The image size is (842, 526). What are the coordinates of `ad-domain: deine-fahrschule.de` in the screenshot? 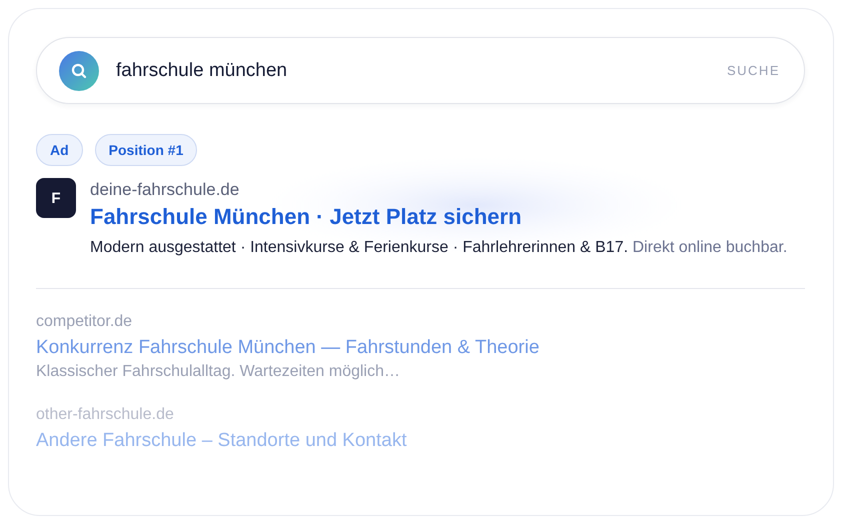 It's located at (165, 190).